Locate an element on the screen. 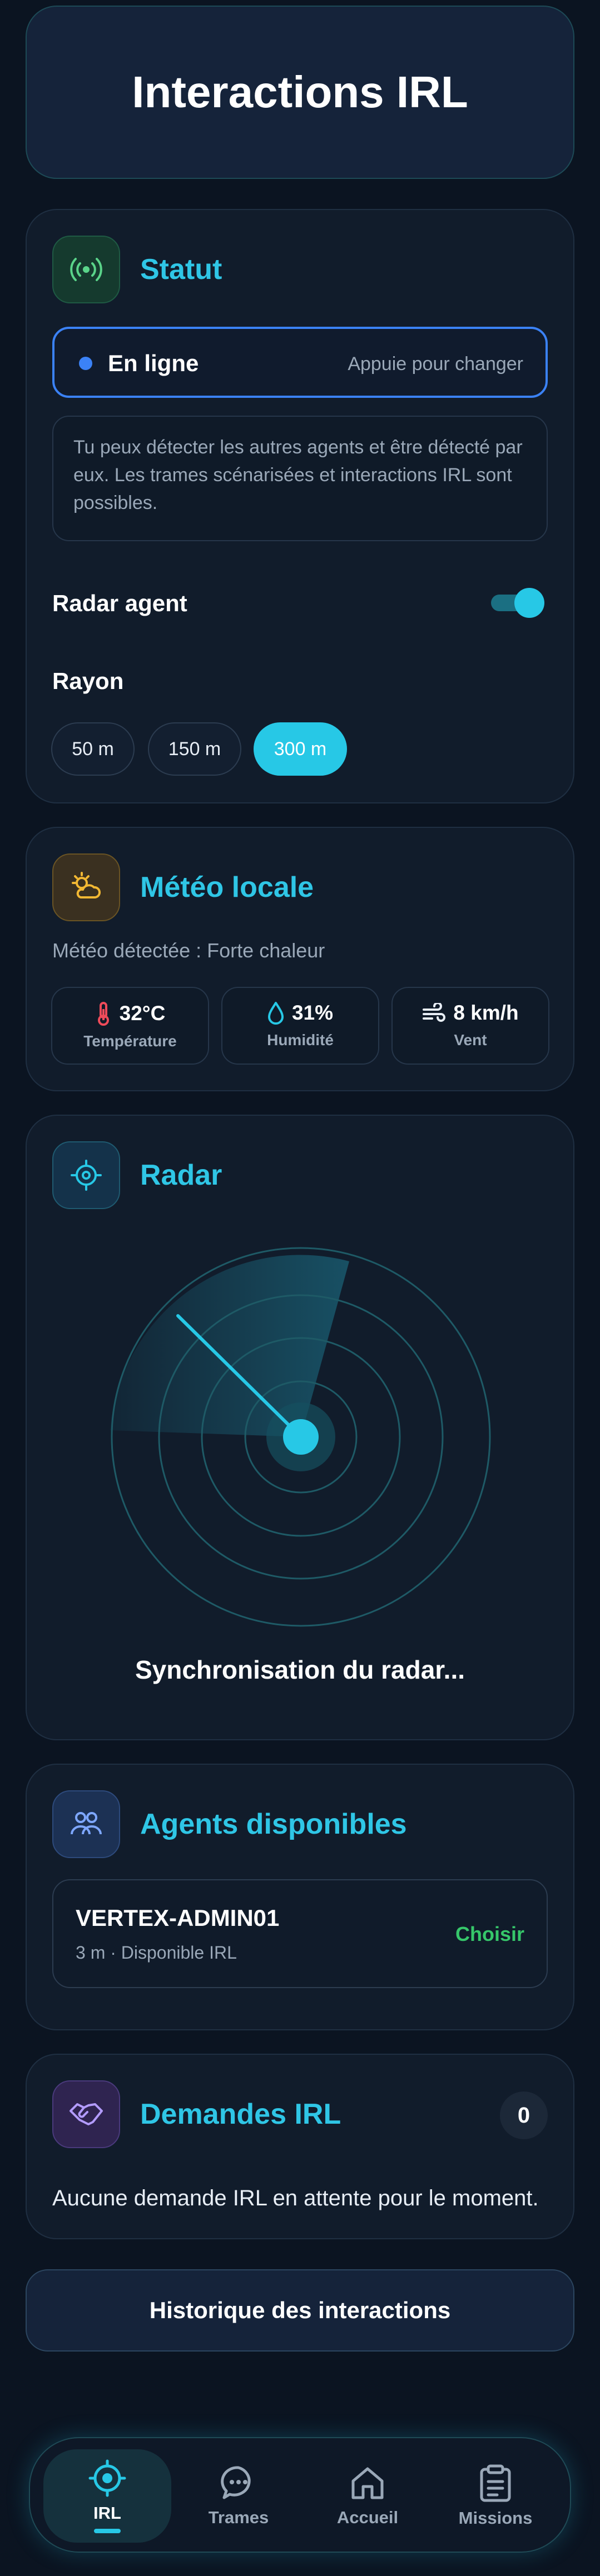 Image resolution: width=600 pixels, height=2576 pixels. requests-title: Demandes IRL is located at coordinates (240, 2114).